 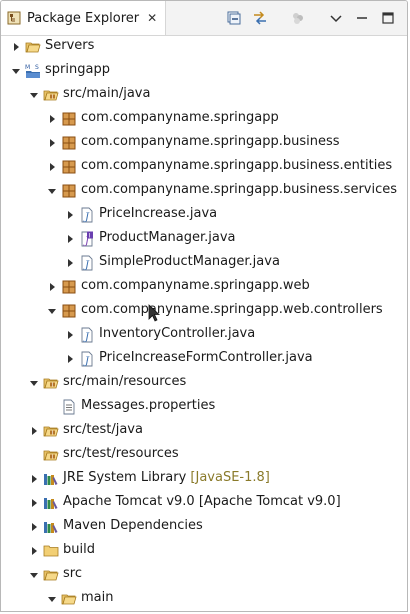 I want to click on tree-item: J PriceIncreaseFormController.java, so click(x=204, y=359).